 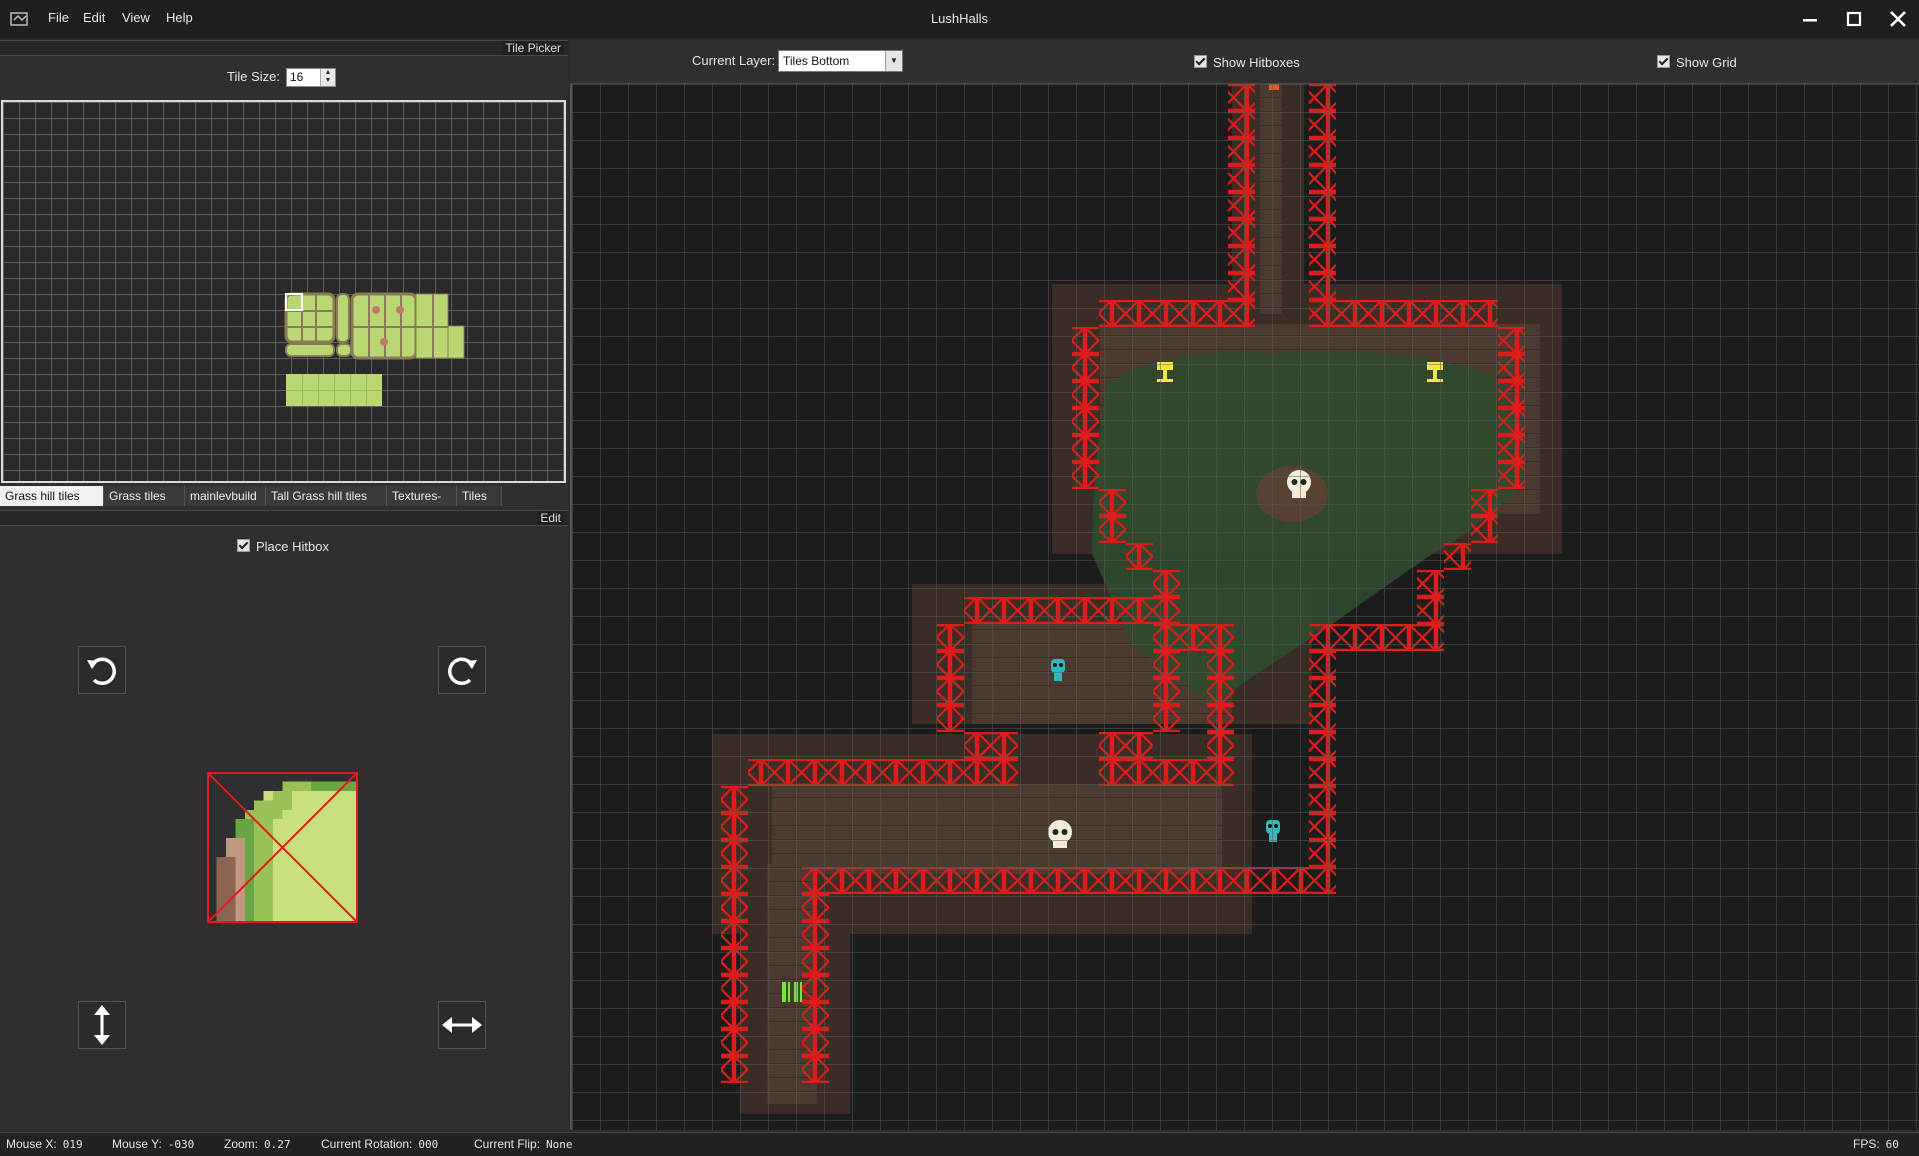 I want to click on tab-grass-tiles: Grass tiles v.2, so click(x=144, y=504).